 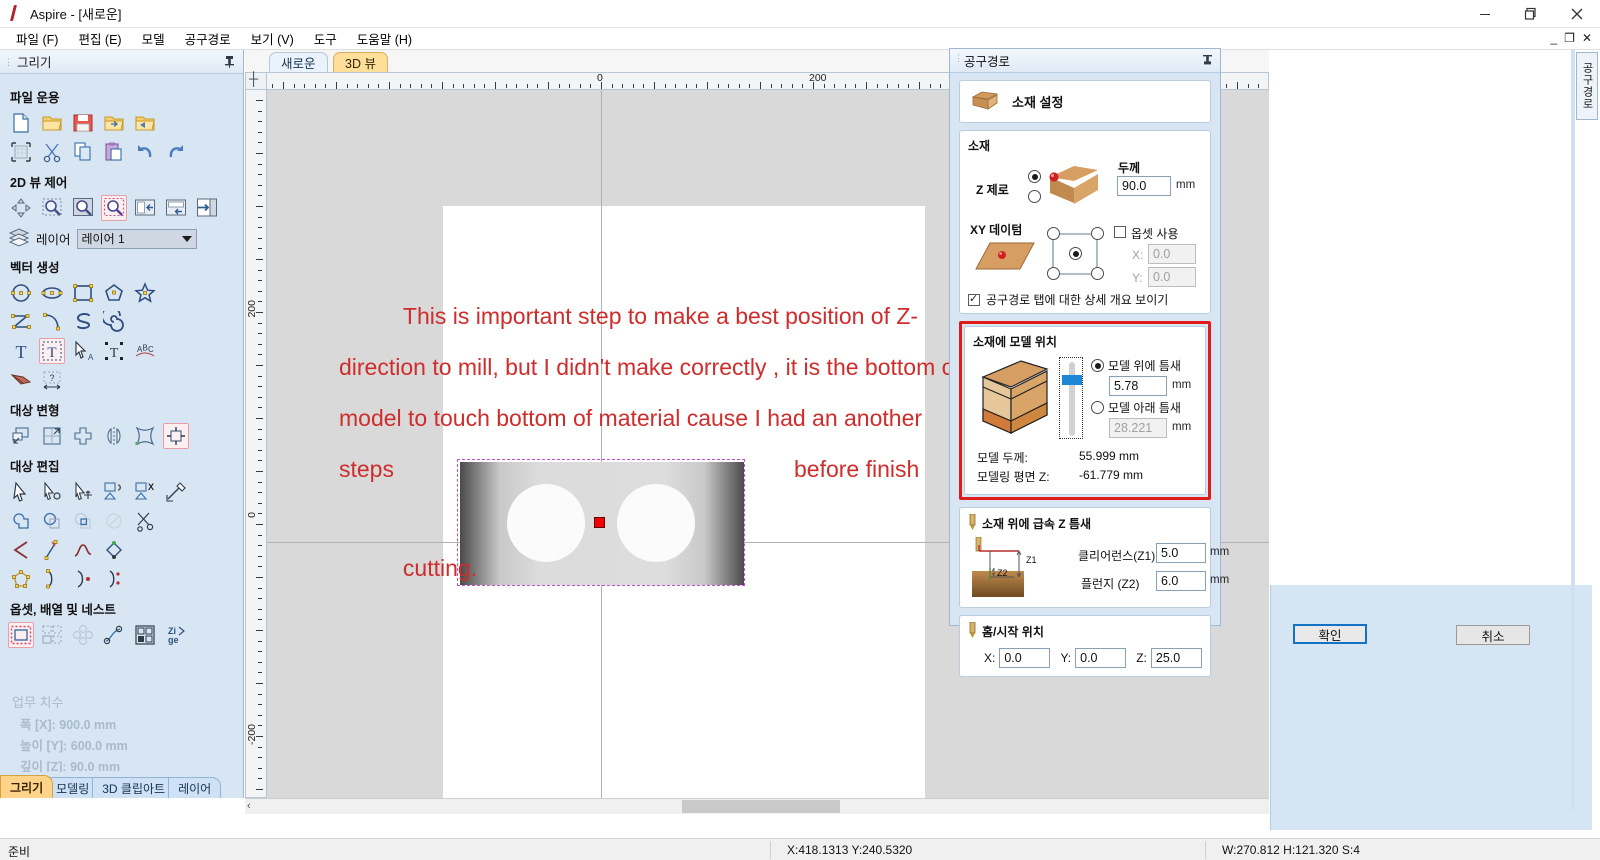 I want to click on cancel-button: 취소, so click(x=1493, y=635).